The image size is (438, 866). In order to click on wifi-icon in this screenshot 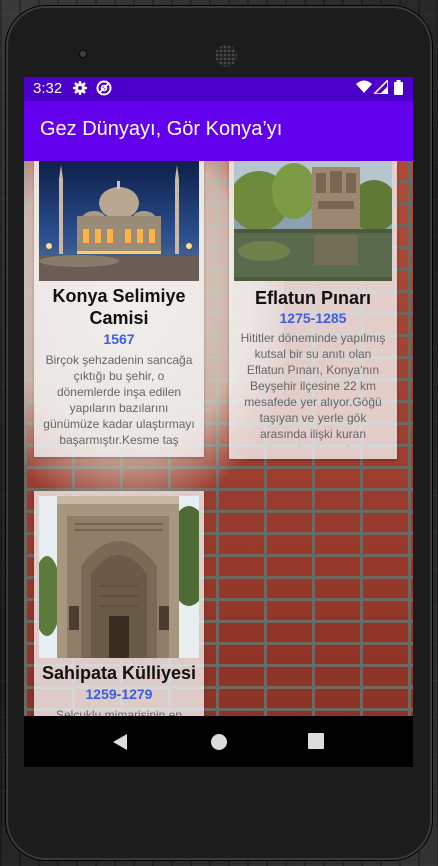, I will do `click(364, 88)`.